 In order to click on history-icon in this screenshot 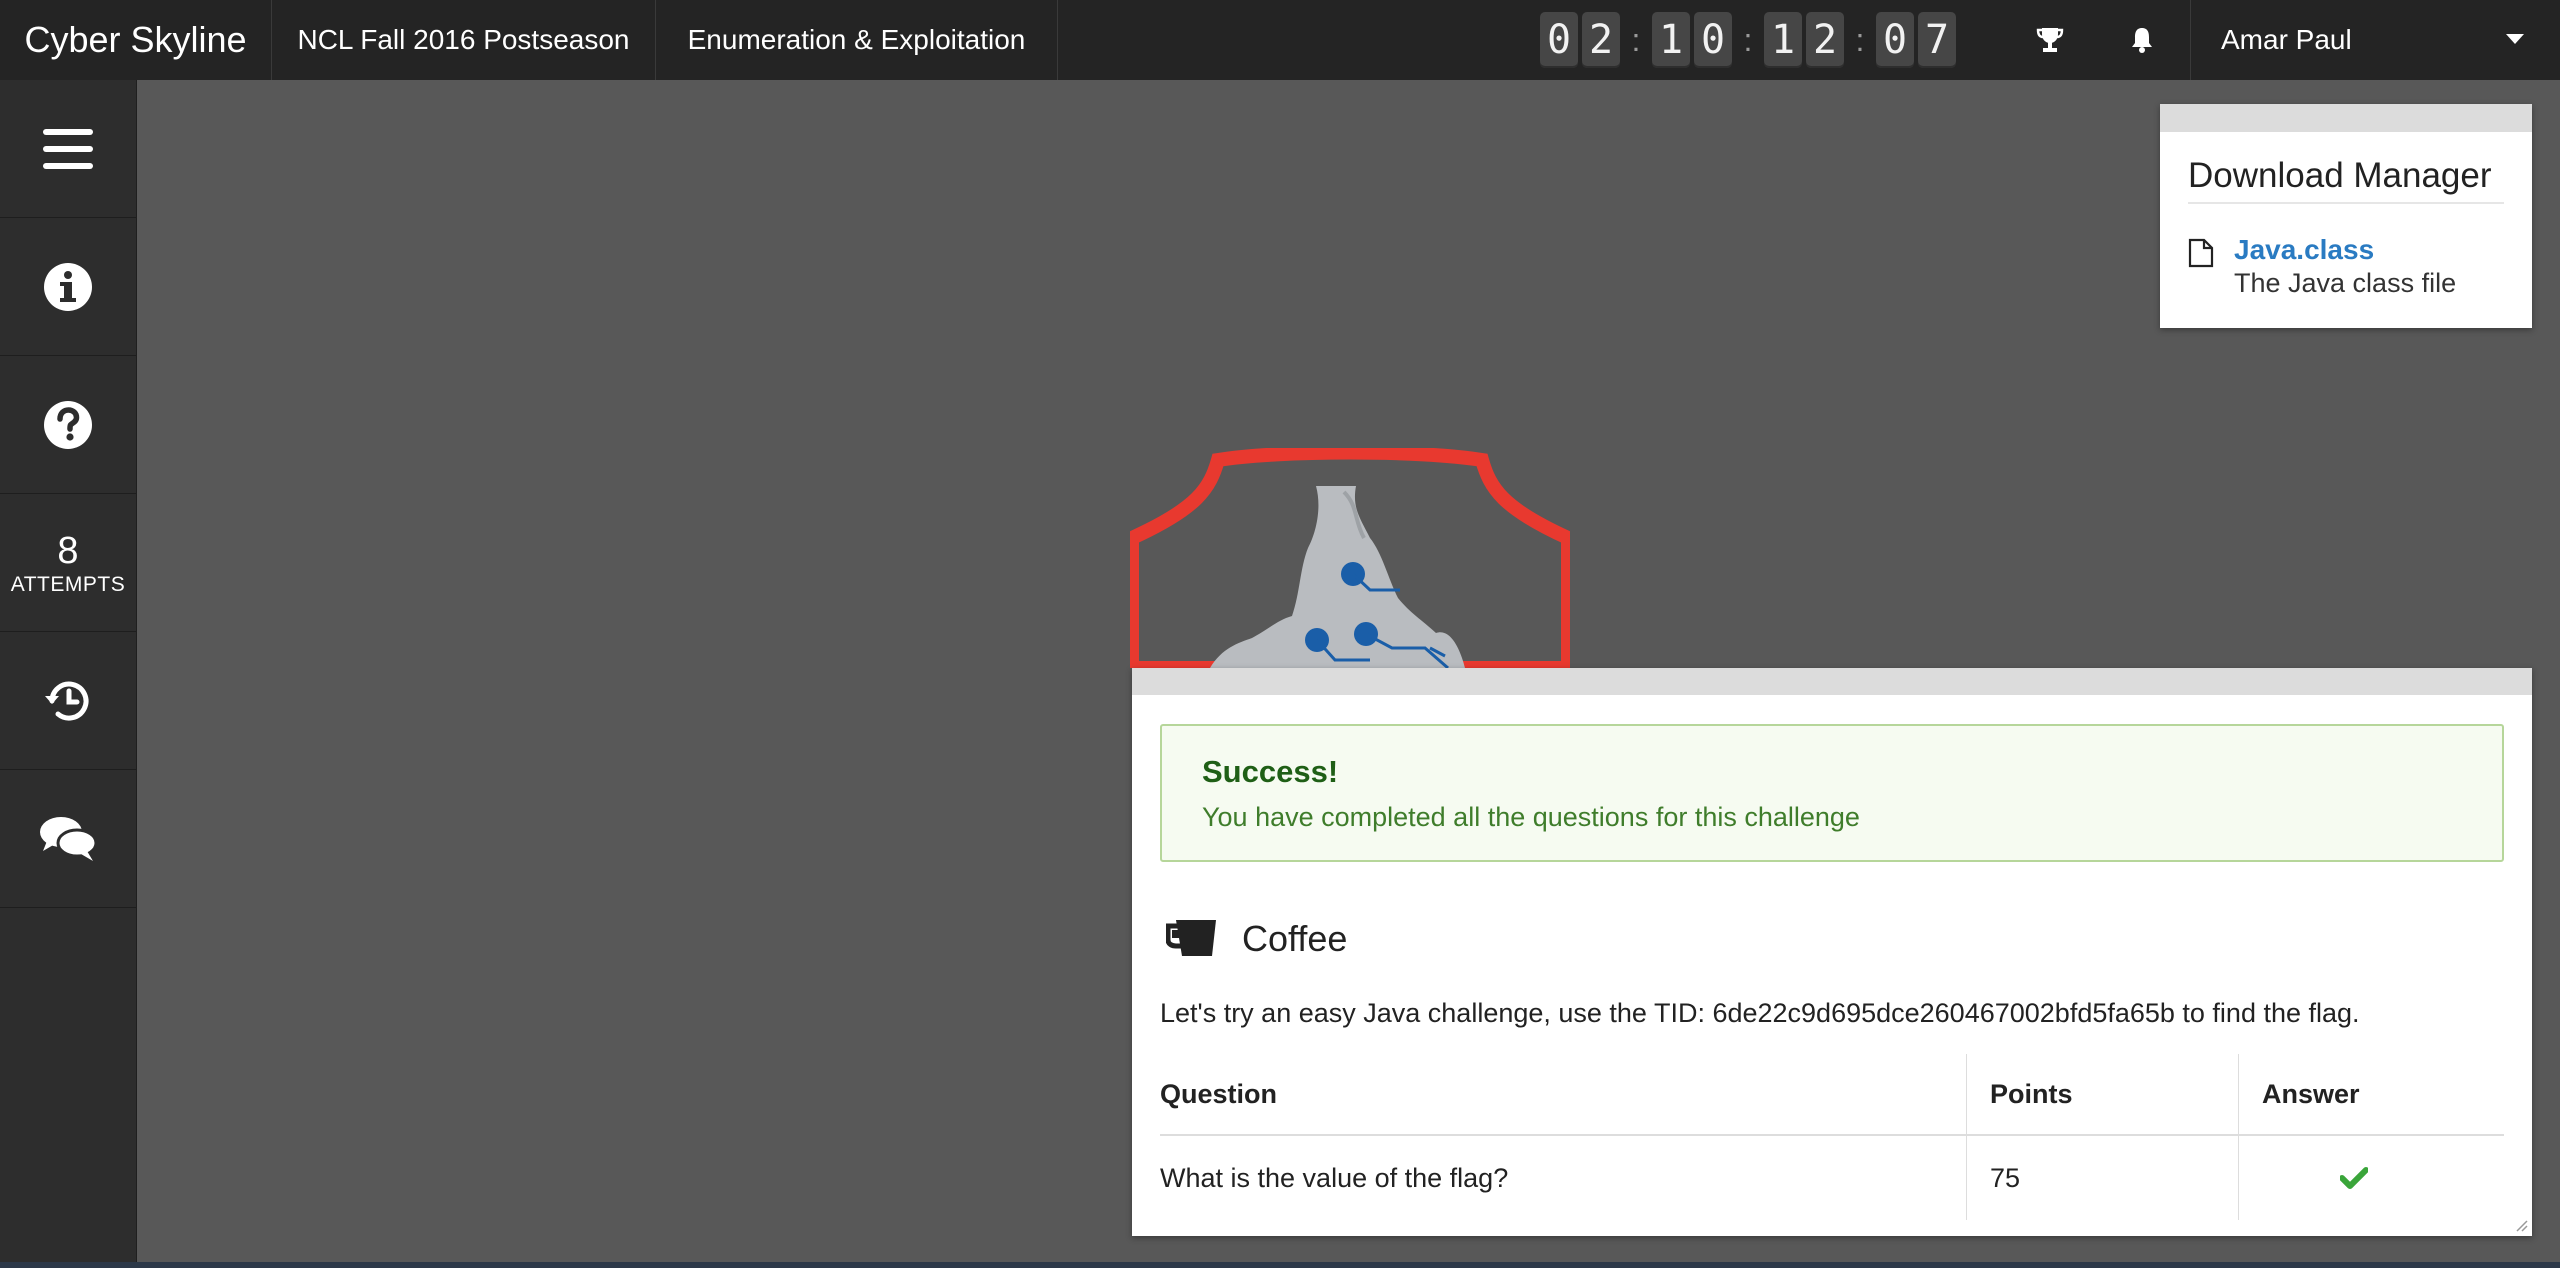, I will do `click(67, 700)`.